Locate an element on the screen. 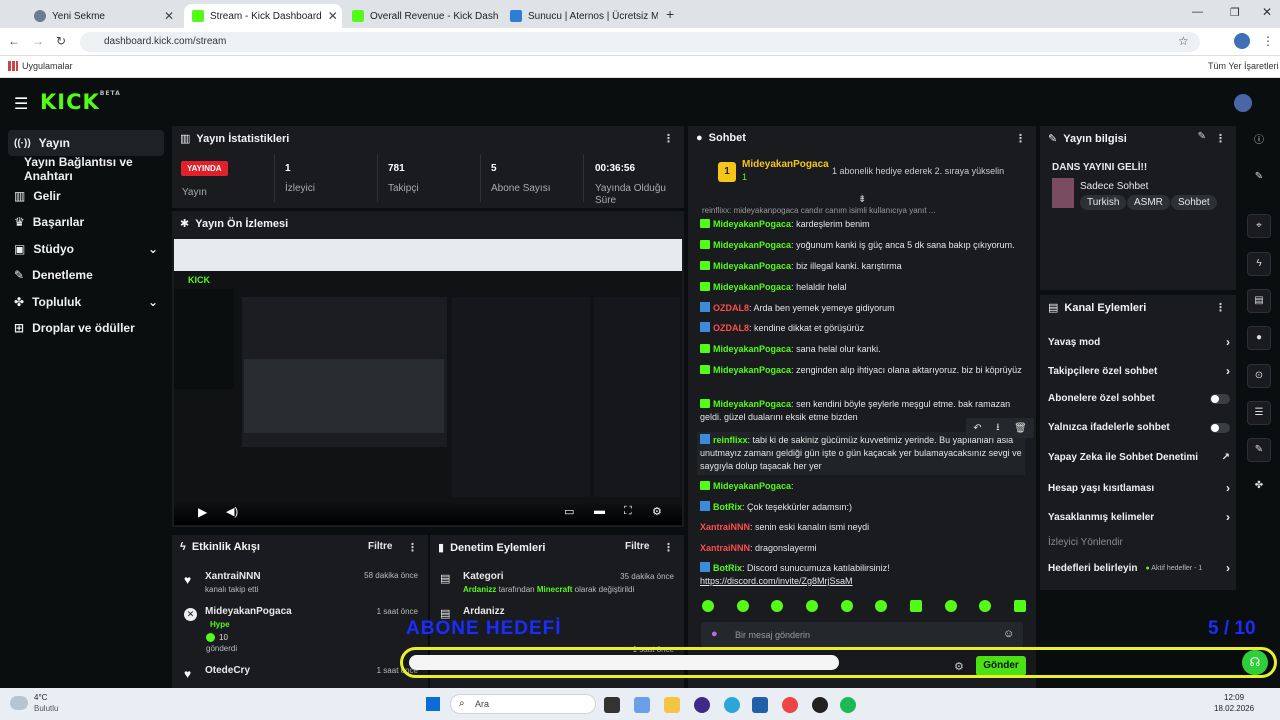  hamburger-menu-icon: ☰ is located at coordinates (21, 104).